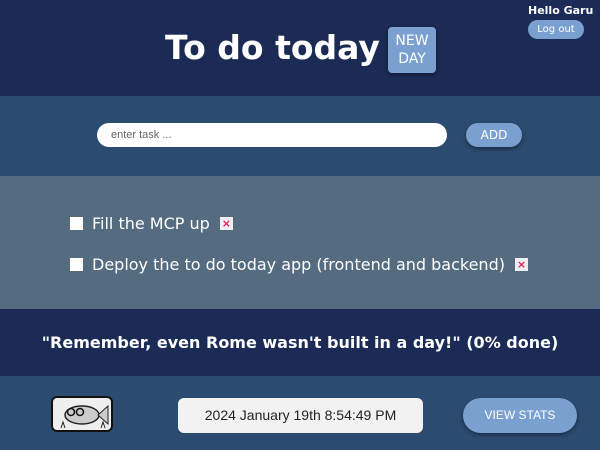 Image resolution: width=600 pixels, height=450 pixels. What do you see at coordinates (300, 415) in the screenshot?
I see `datetime-display: 2024 January 19th 8:54:49 PM` at bounding box center [300, 415].